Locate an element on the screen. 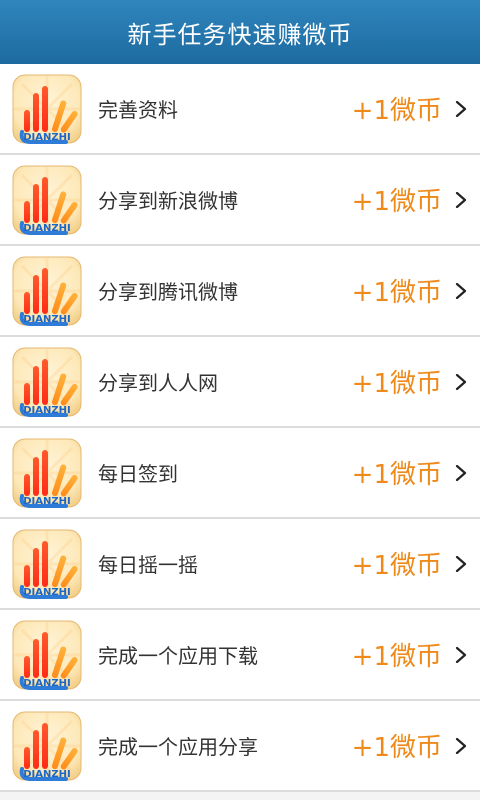  page-title: 新手任务快速赚微币 is located at coordinates (240, 34).